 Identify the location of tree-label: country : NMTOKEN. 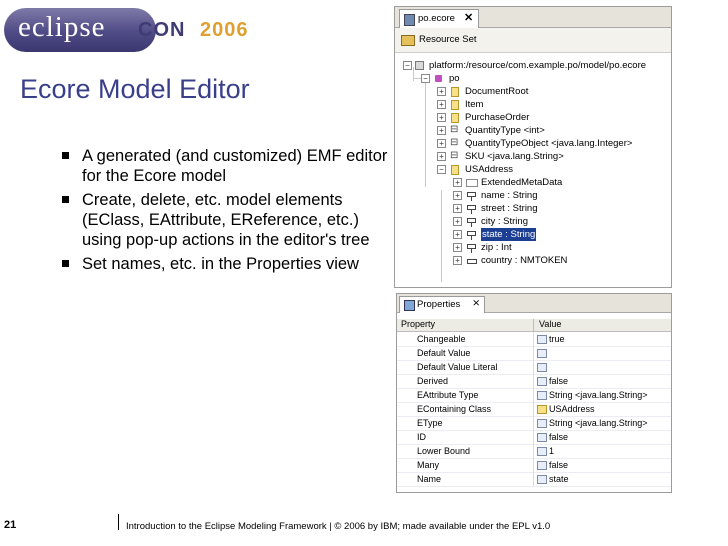
(524, 260).